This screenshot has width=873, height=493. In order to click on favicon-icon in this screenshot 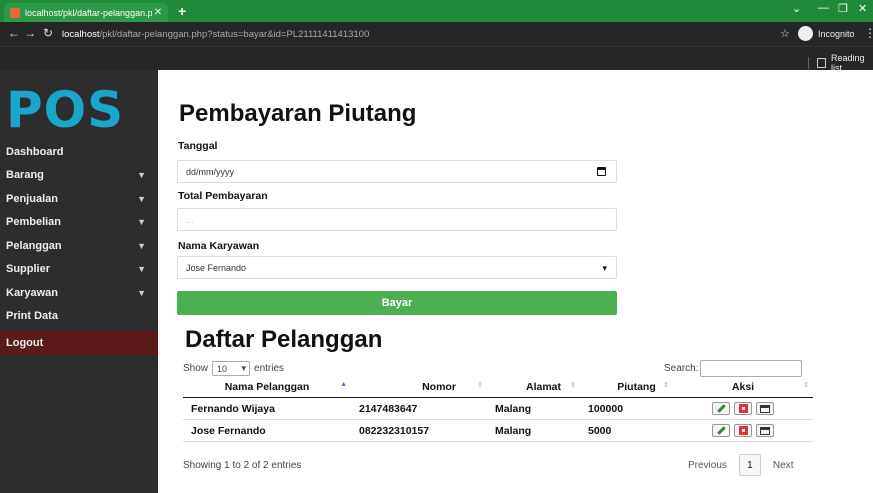, I will do `click(15, 12)`.